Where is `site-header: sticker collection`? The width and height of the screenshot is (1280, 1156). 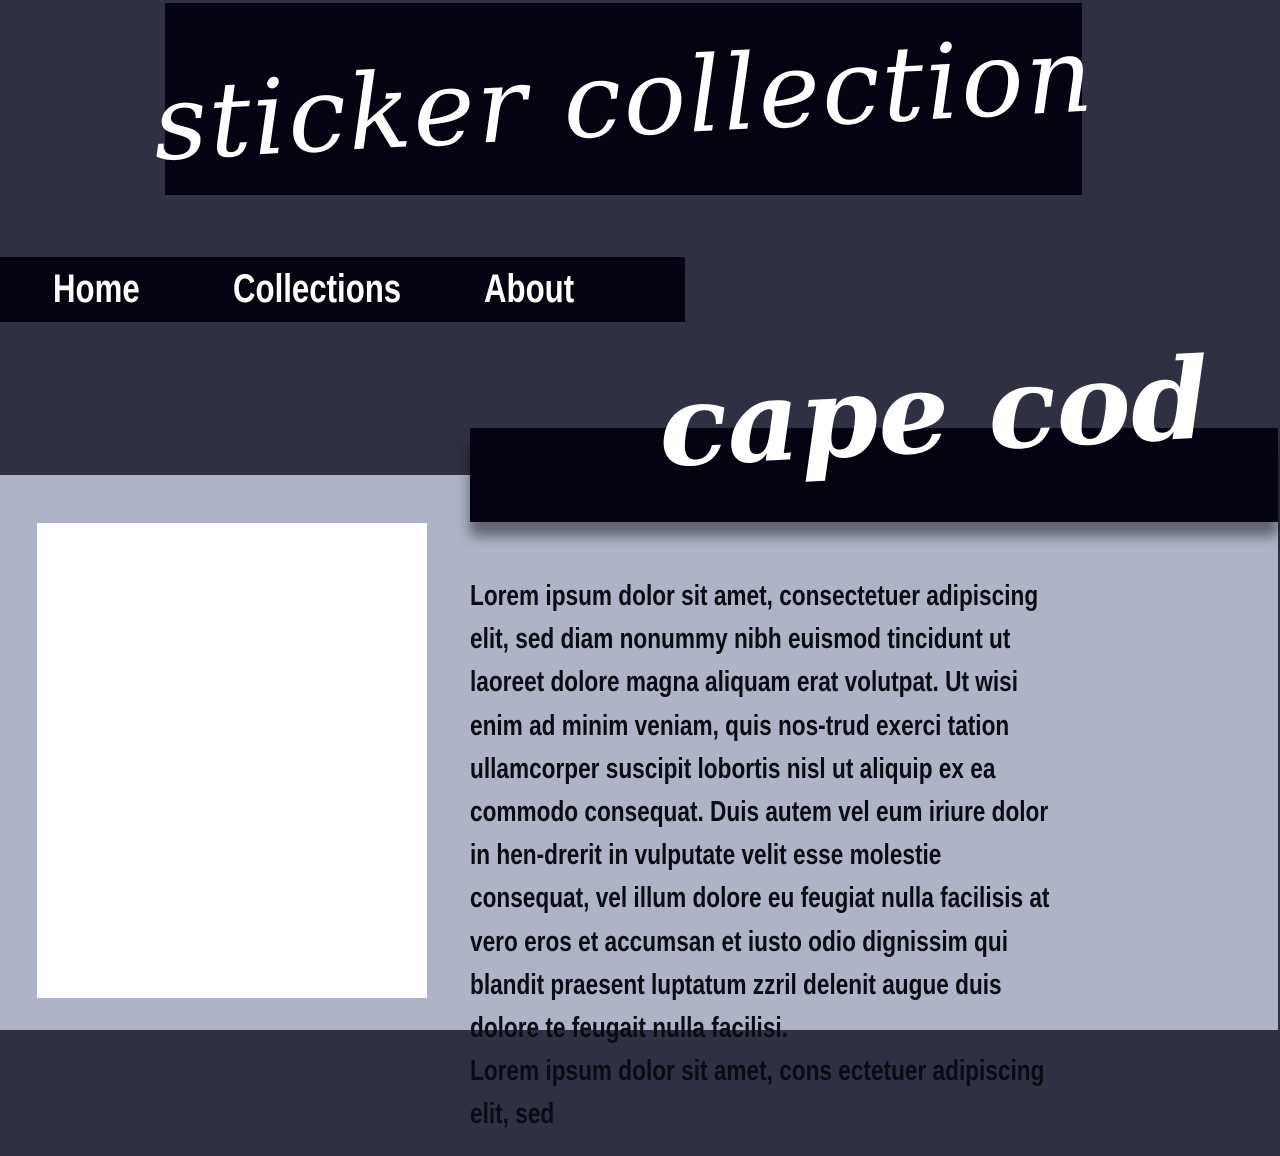
site-header: sticker collection is located at coordinates (623, 99).